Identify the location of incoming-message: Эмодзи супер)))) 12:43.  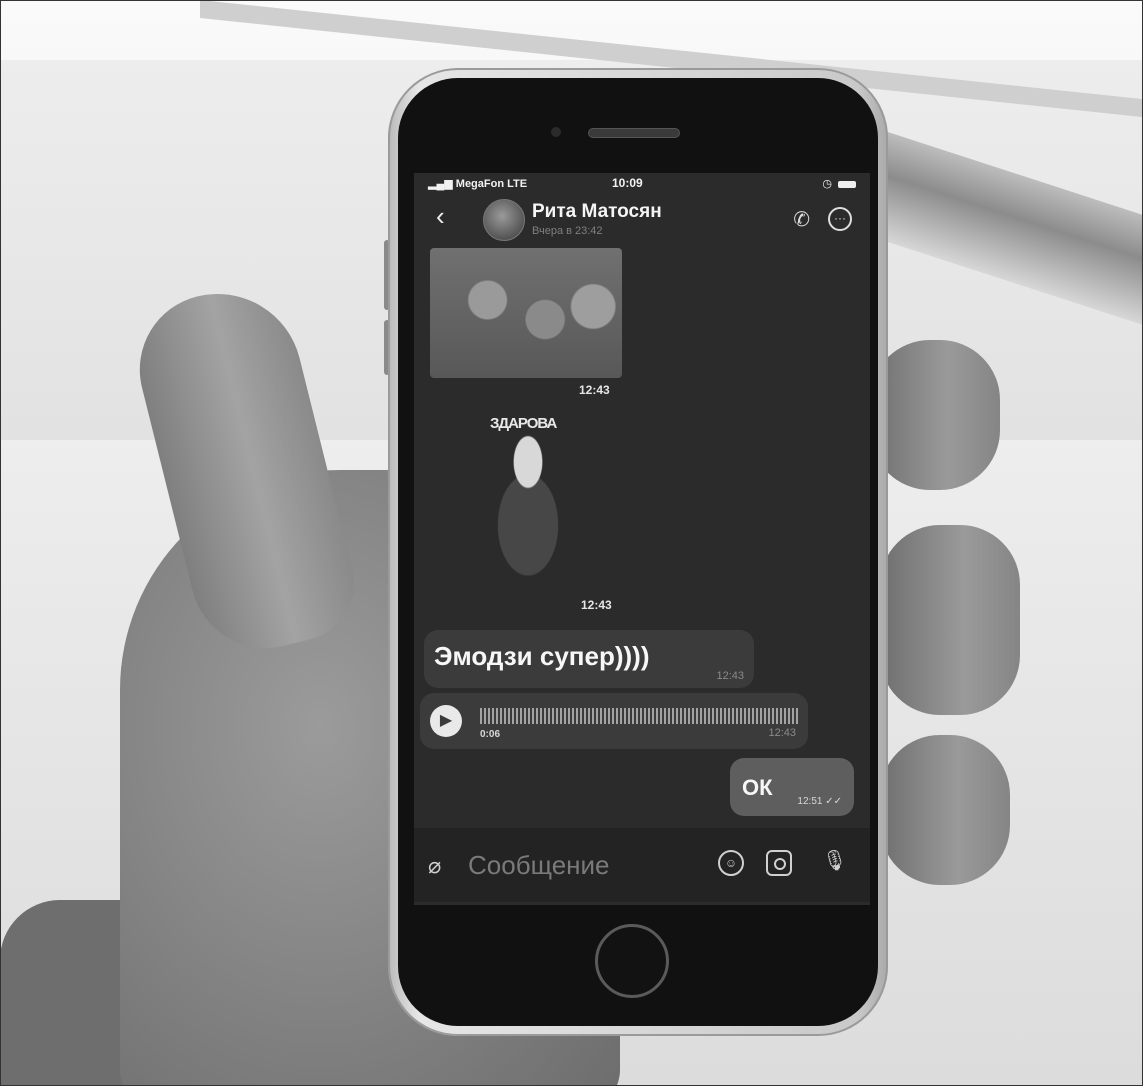
(589, 659).